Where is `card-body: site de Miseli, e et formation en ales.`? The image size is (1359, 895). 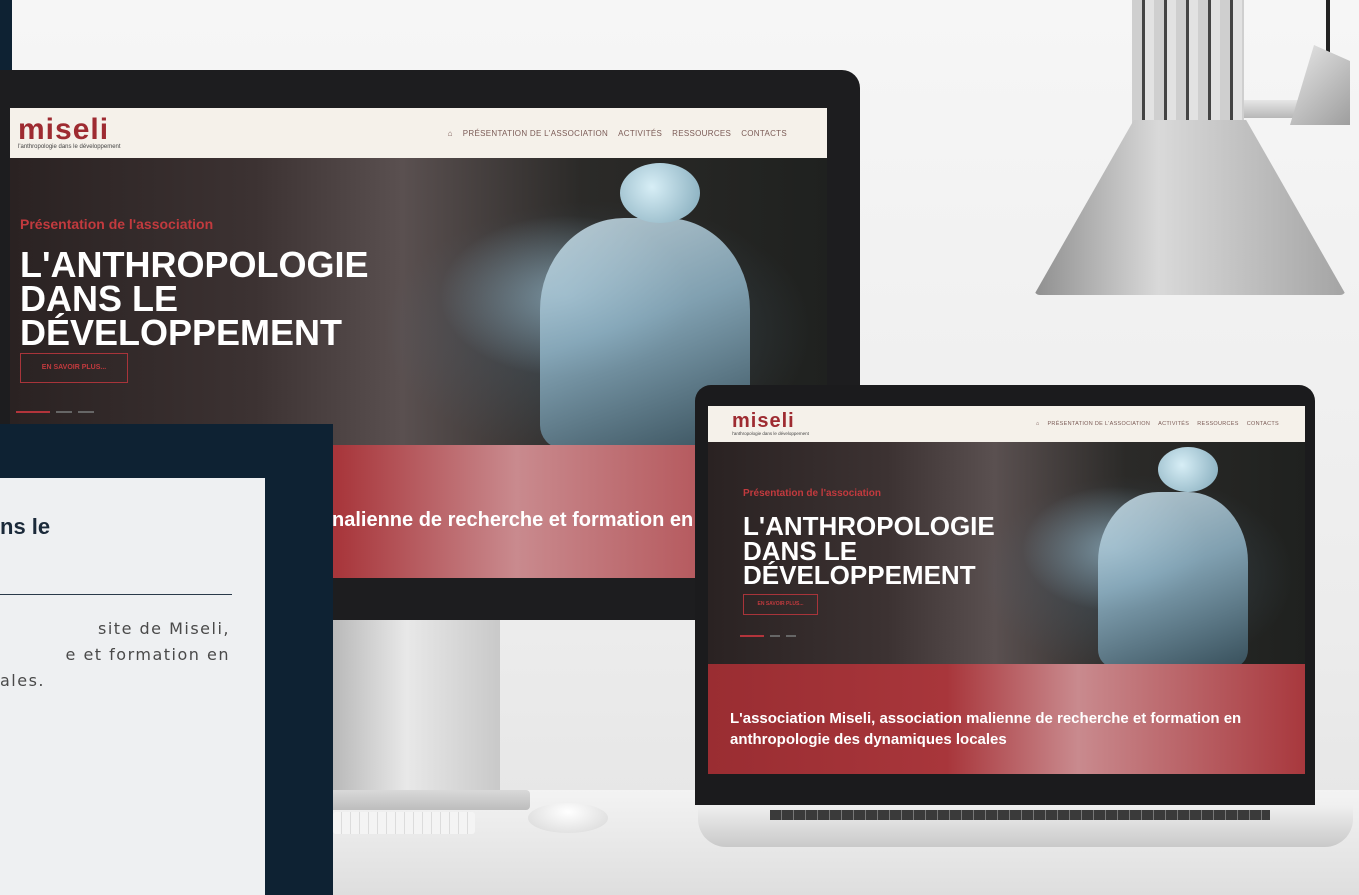
card-body: site de Miseli, e et formation en ales. is located at coordinates (115, 655).